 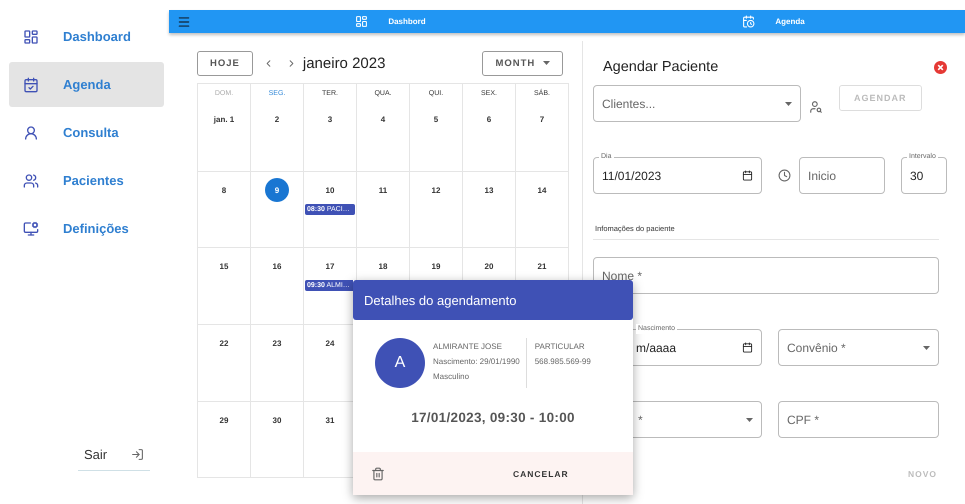 What do you see at coordinates (468, 347) in the screenshot?
I see `patient-name: ALMIRANTE JOSE` at bounding box center [468, 347].